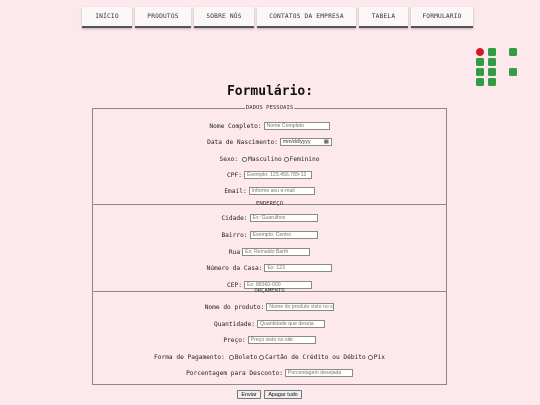 The image size is (540, 405). What do you see at coordinates (283, 394) in the screenshot?
I see `apagar-tudo-button: Apagar tudo` at bounding box center [283, 394].